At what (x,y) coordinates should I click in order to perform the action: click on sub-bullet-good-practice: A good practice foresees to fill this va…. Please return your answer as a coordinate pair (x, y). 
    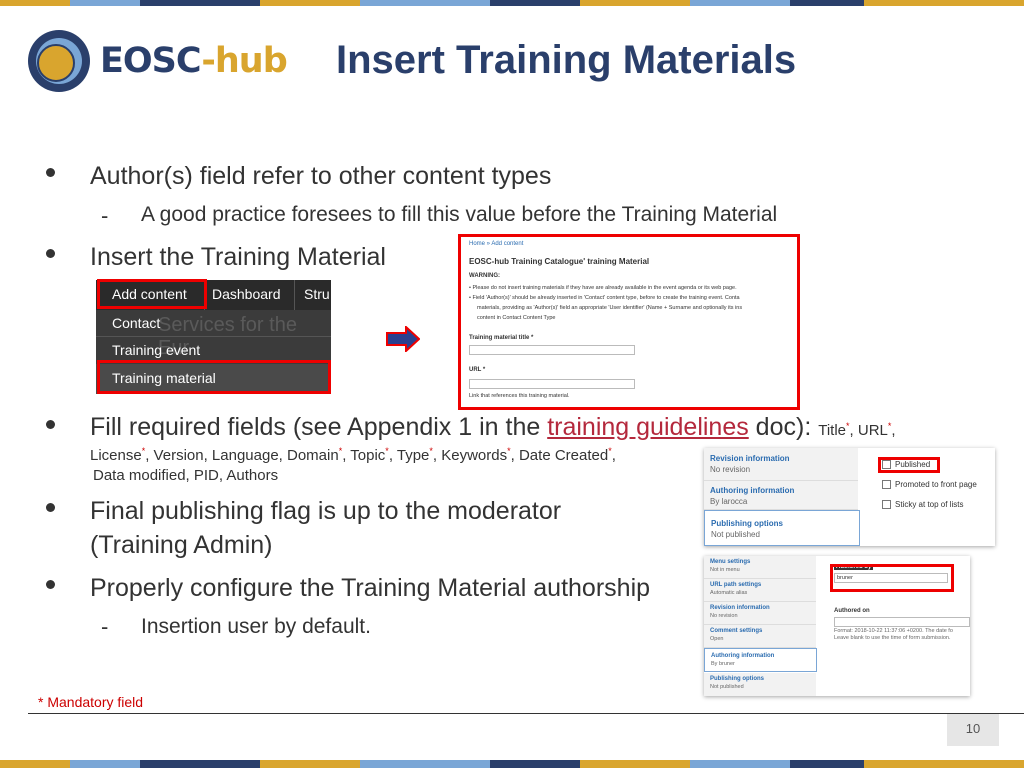
    Looking at the image, I should click on (459, 214).